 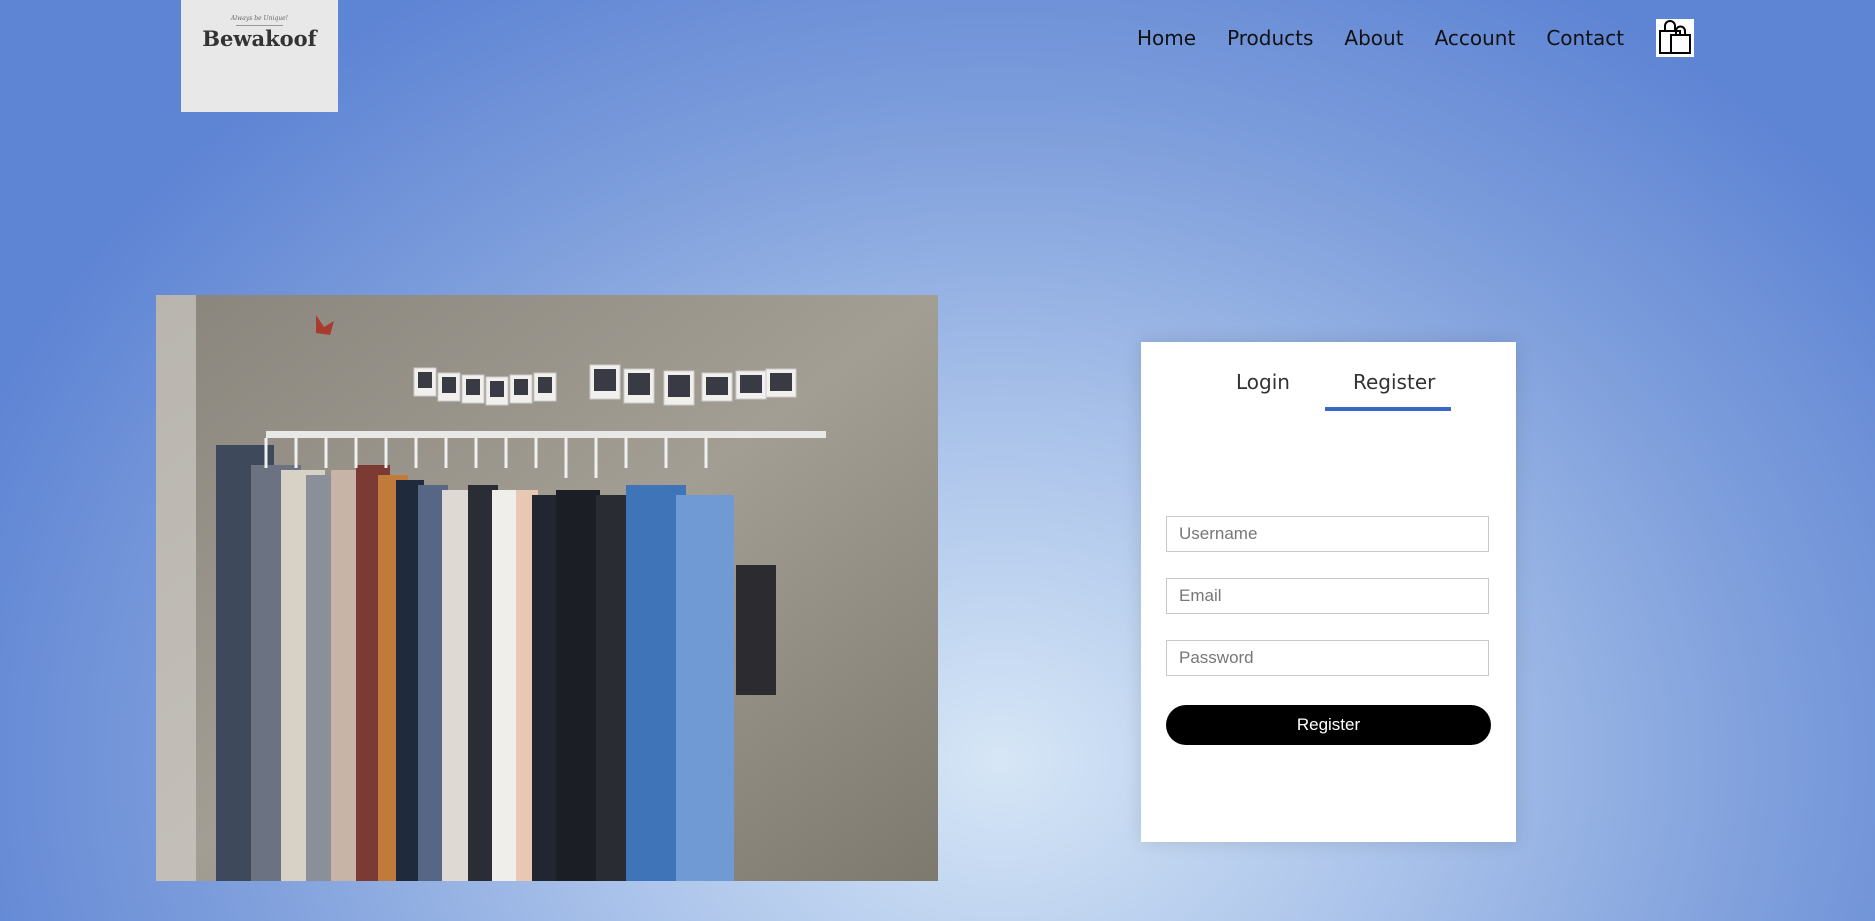 I want to click on email-field, so click(x=1327, y=596).